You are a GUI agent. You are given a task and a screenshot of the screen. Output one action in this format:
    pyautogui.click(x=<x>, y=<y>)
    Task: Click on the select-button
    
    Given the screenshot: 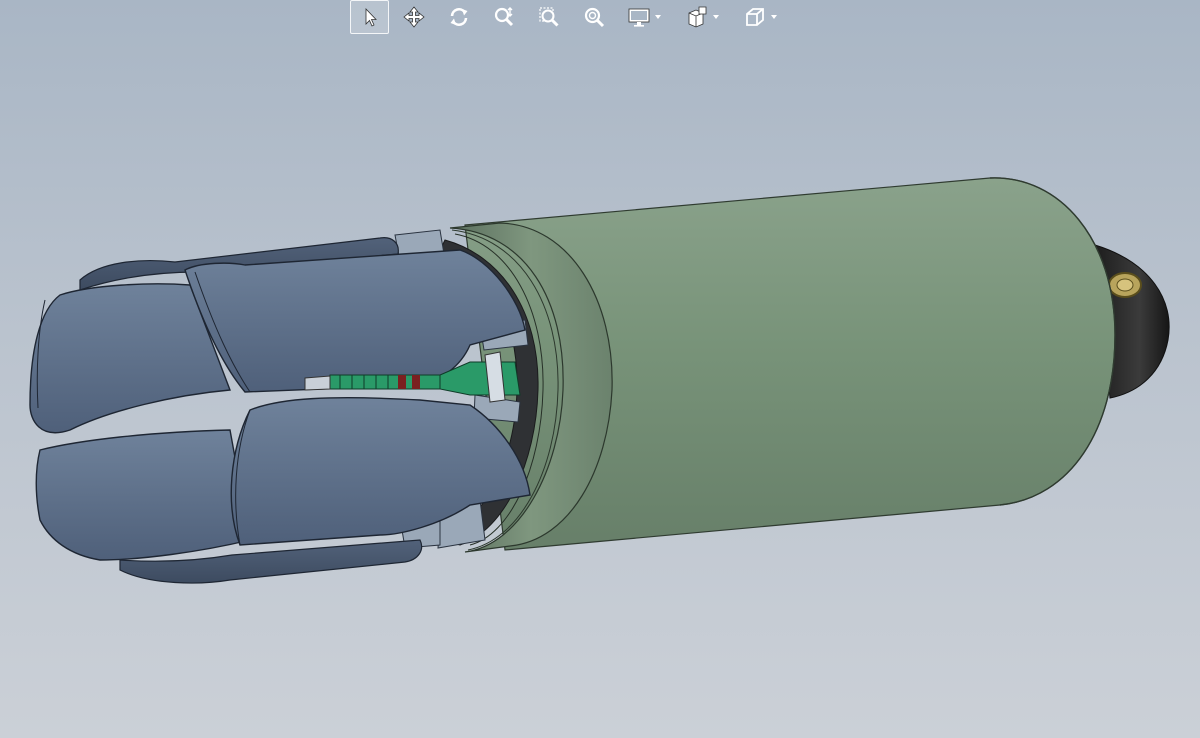 What is the action you would take?
    pyautogui.click(x=369, y=17)
    